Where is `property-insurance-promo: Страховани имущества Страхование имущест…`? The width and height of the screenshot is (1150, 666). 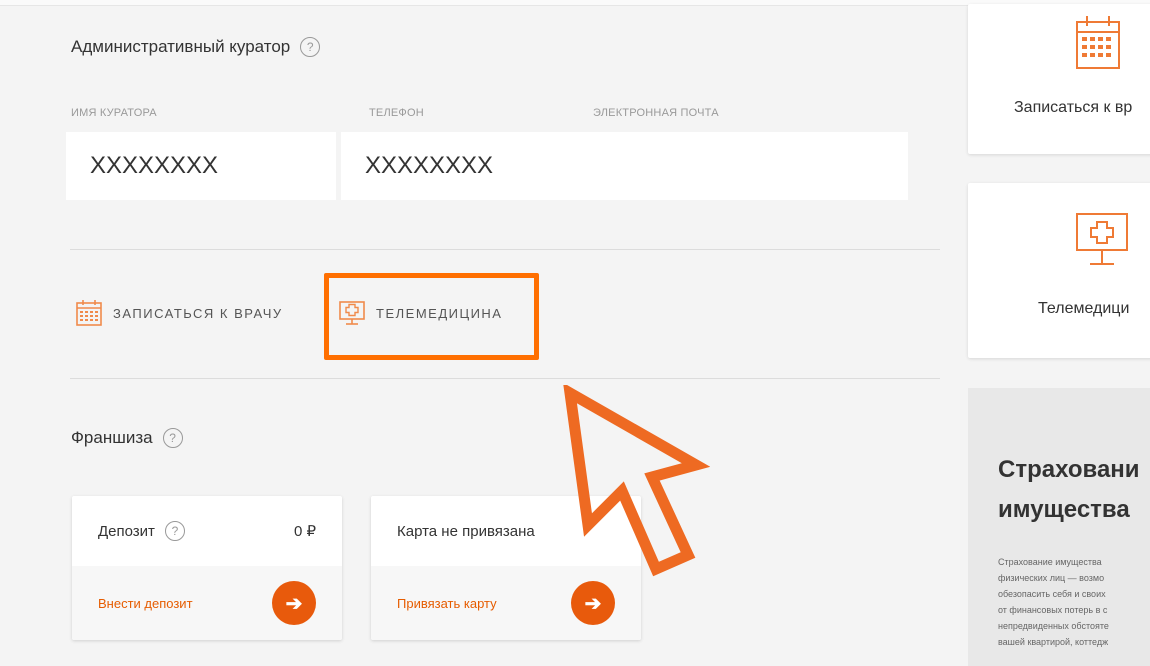 property-insurance-promo: Страховани имущества Страхование имущест… is located at coordinates (1059, 527).